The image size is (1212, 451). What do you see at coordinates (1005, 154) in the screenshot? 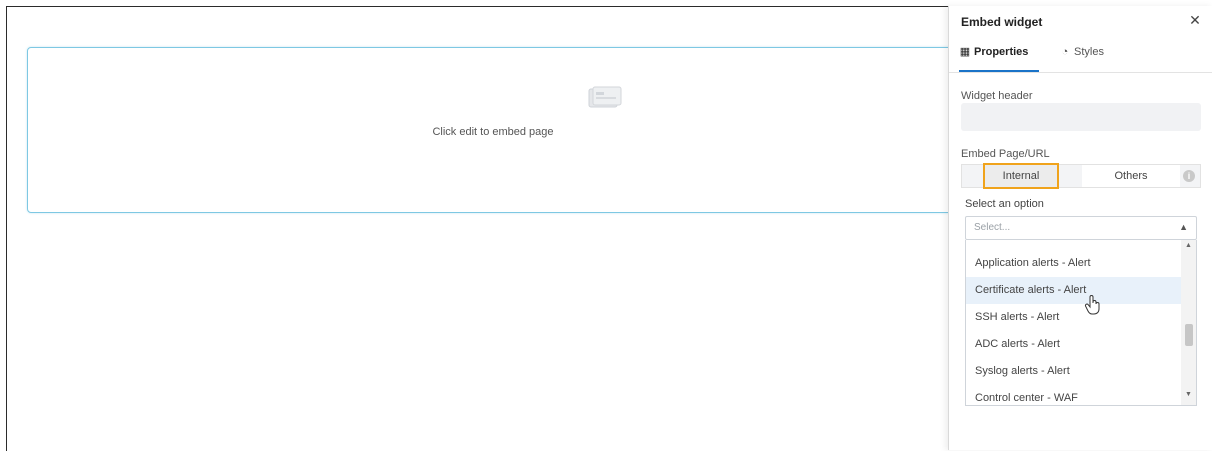
I see `embed-page-url-label: Embed Page/URL` at bounding box center [1005, 154].